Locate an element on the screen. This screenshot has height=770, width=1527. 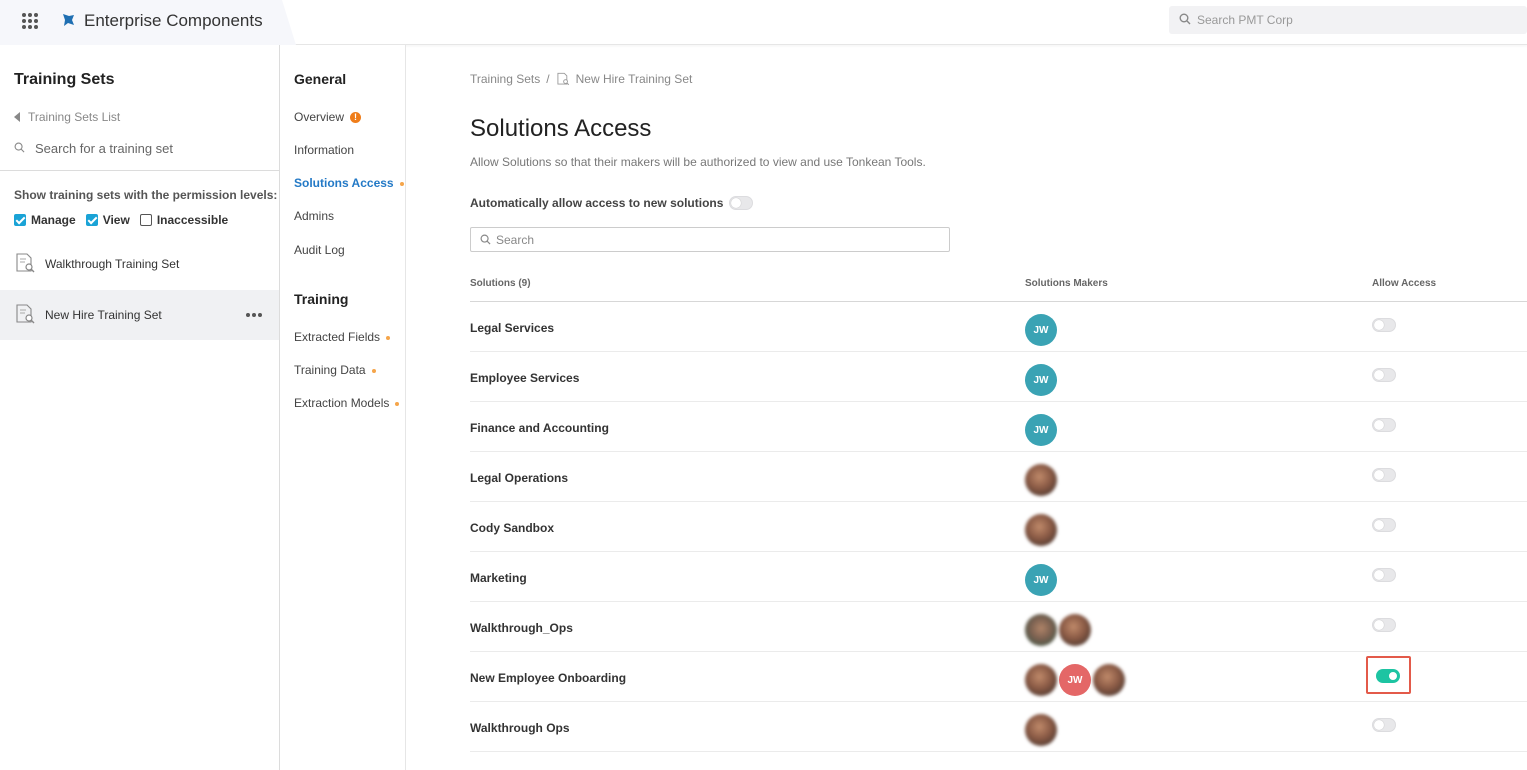
nav-item-extracted-fields: Extracted Fields is located at coordinates (342, 337).